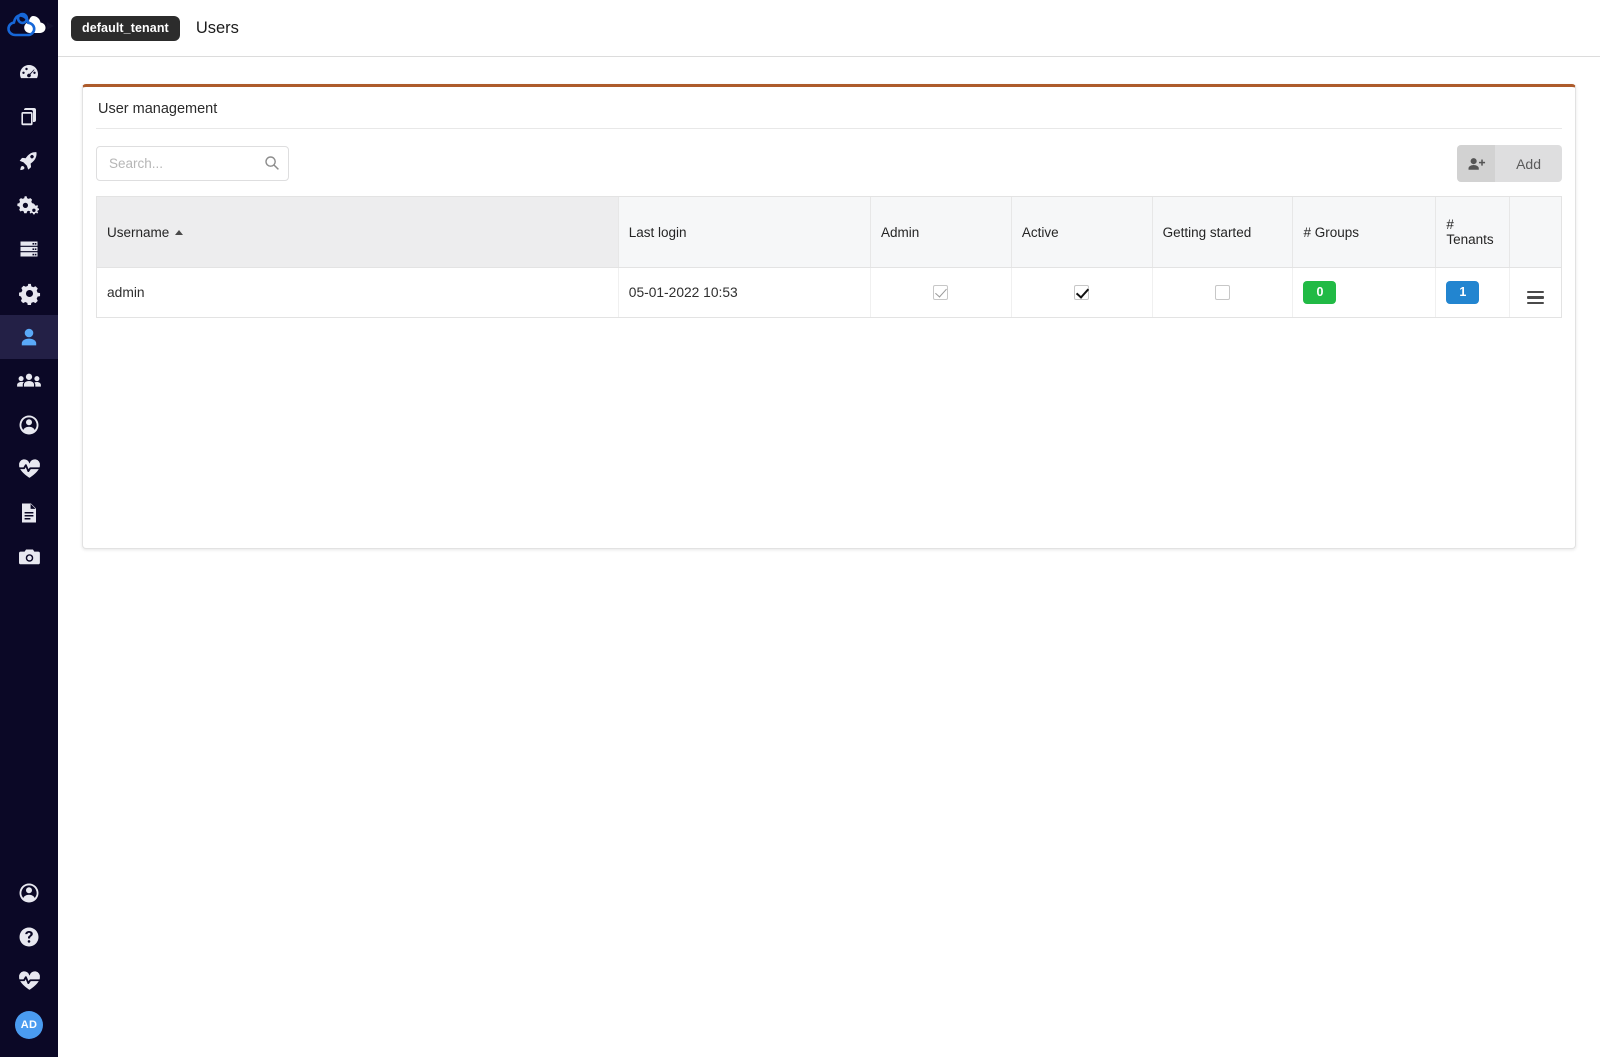 Image resolution: width=1600 pixels, height=1057 pixels. I want to click on sidebar-item-users, so click(29, 337).